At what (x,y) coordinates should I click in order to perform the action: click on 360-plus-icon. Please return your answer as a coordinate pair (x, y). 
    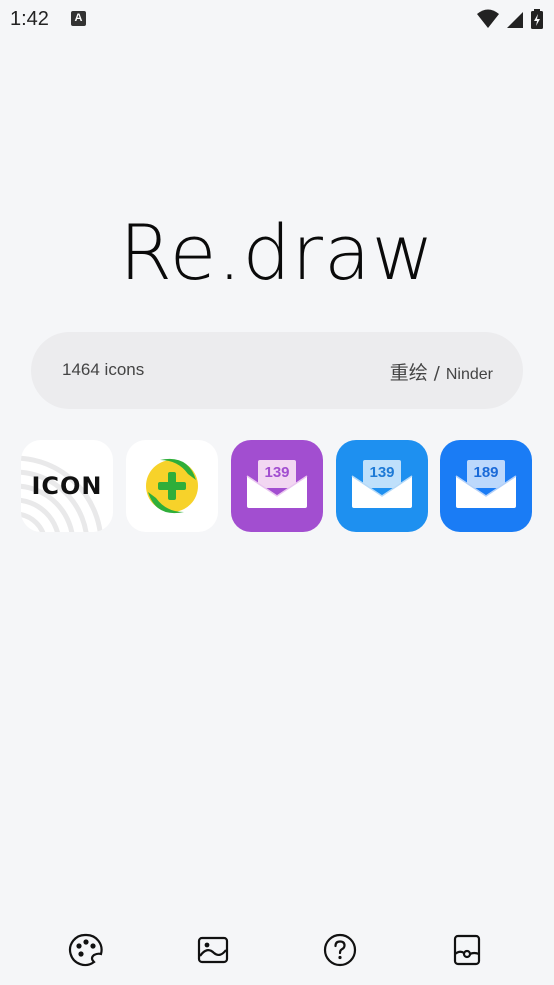
    Looking at the image, I should click on (172, 486).